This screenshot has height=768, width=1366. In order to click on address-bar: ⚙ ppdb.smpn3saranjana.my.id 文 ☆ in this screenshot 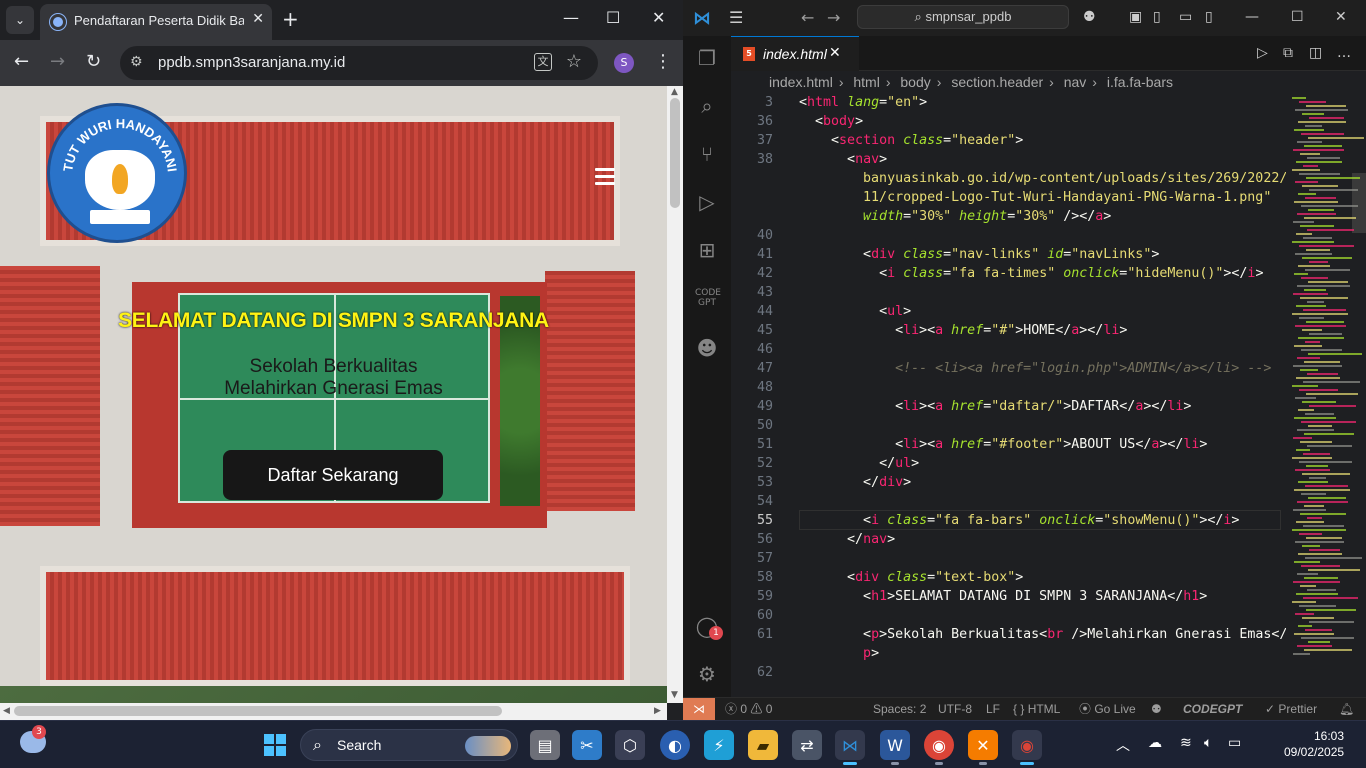, I will do `click(359, 63)`.